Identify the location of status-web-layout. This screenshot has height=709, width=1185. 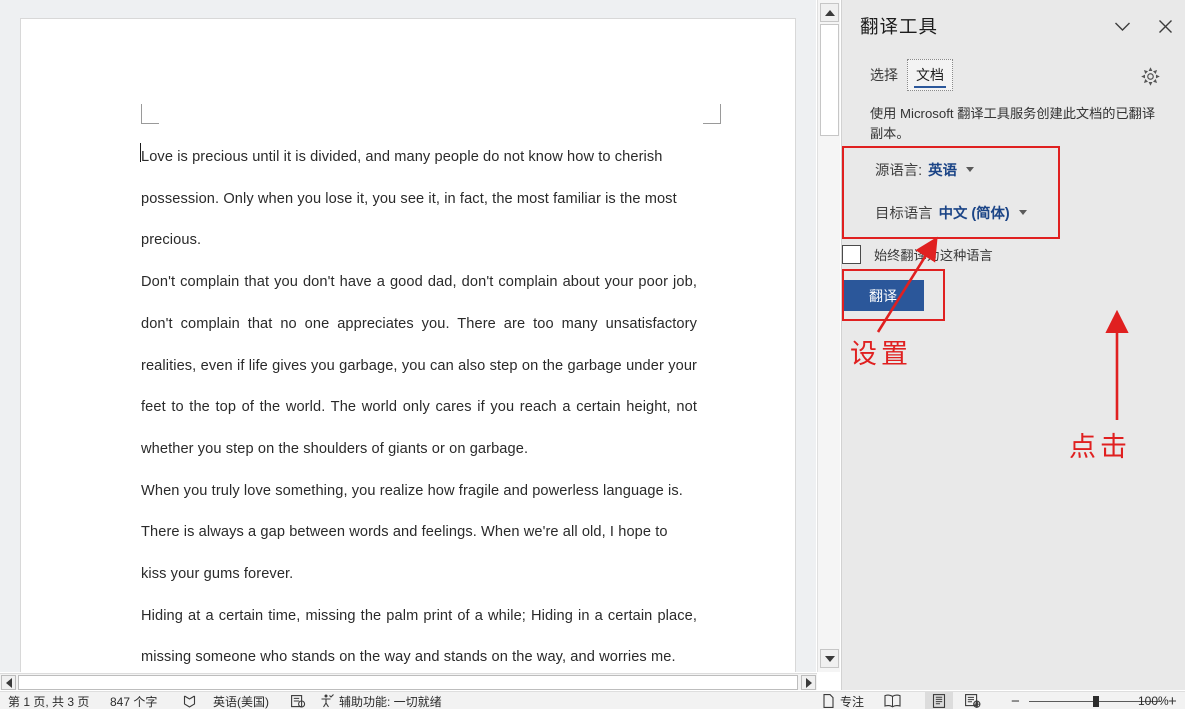
(973, 700).